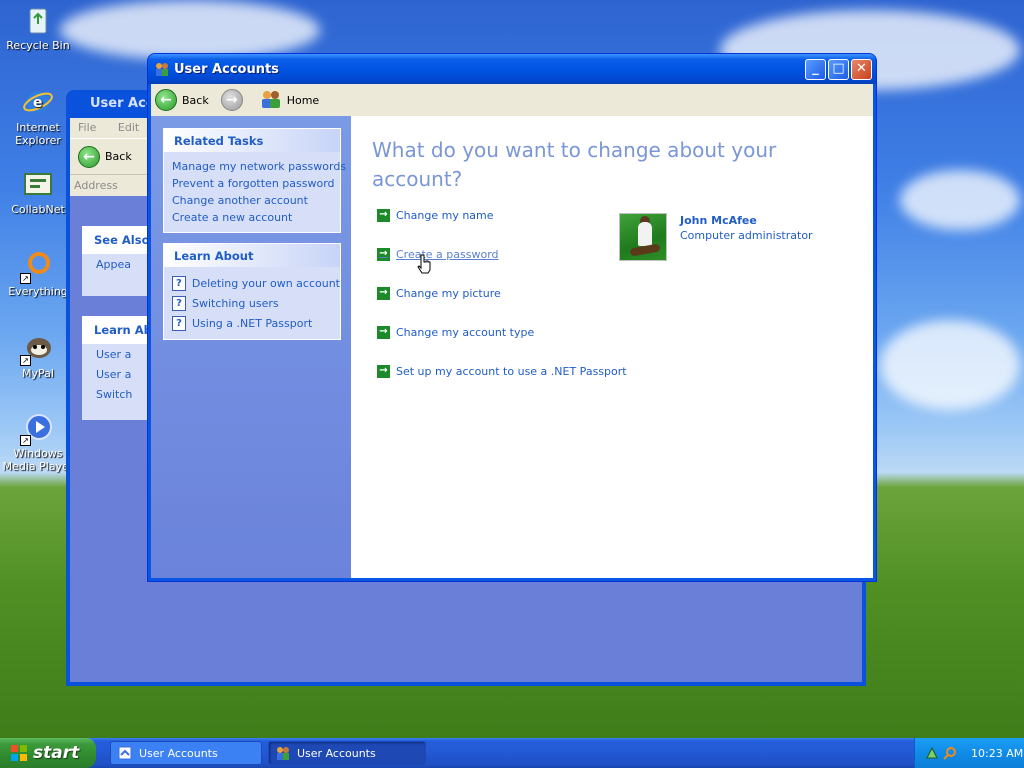 The height and width of the screenshot is (768, 1024). What do you see at coordinates (289, 100) in the screenshot?
I see `home-button: Home` at bounding box center [289, 100].